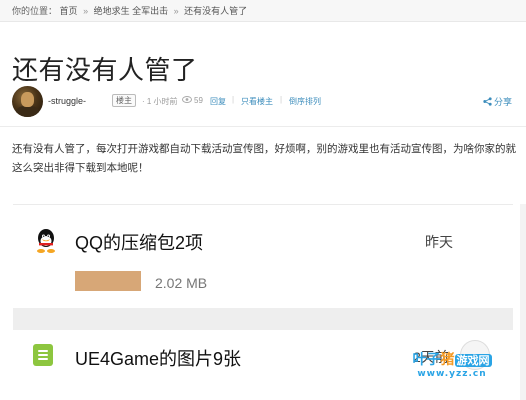  What do you see at coordinates (35, 11) in the screenshot?
I see `breadcrumb-prefix: 你的位置：` at bounding box center [35, 11].